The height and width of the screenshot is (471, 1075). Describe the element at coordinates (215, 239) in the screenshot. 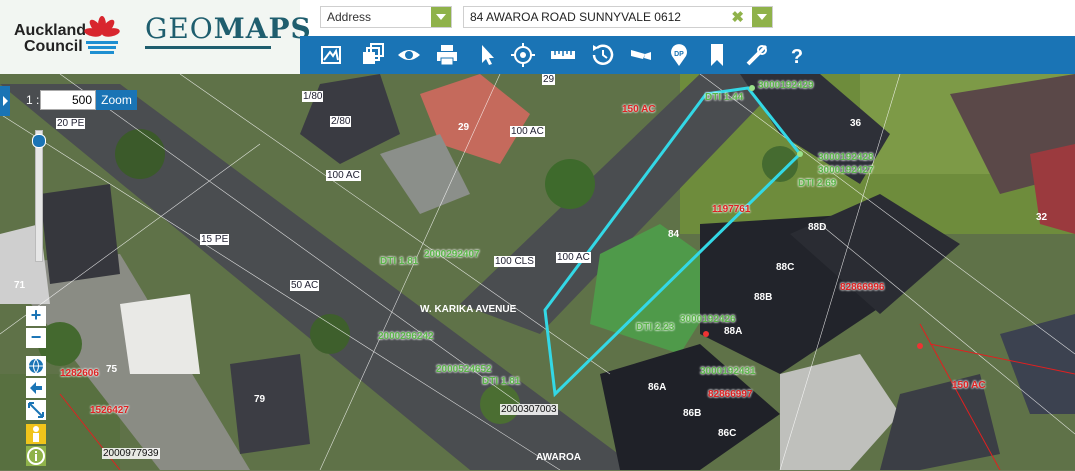

I see `pipe-label: 15 PE` at that location.